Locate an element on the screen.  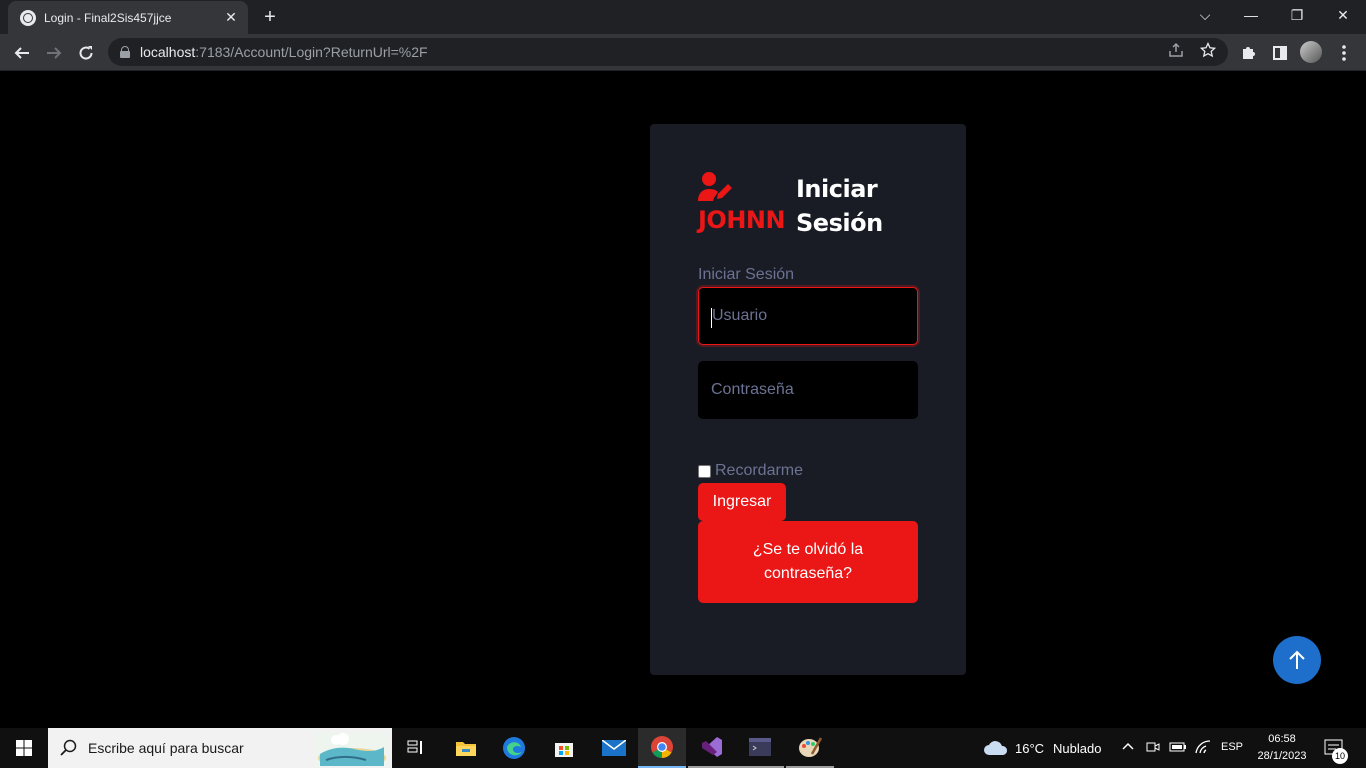
forward-button is located at coordinates (54, 53).